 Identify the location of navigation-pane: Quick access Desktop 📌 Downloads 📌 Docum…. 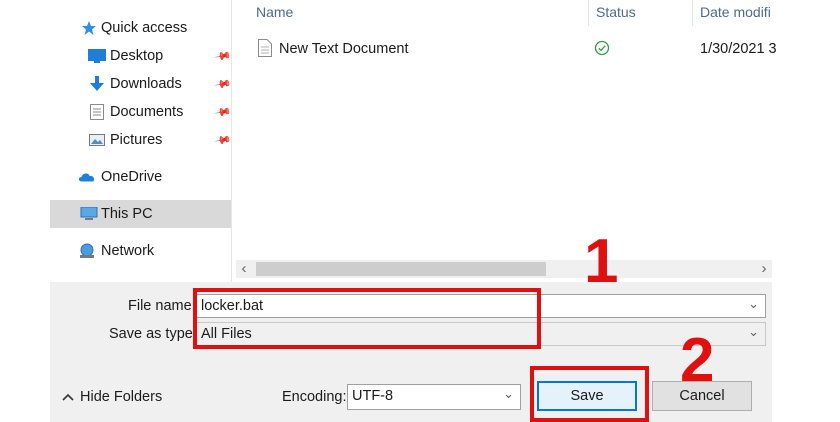
(141, 141).